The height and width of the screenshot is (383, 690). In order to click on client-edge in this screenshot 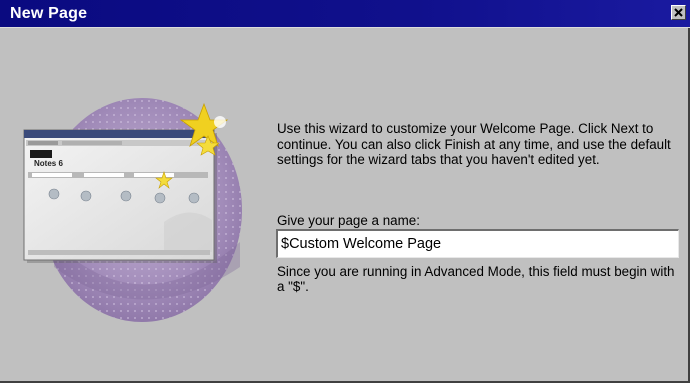, I will do `click(345, 27)`.